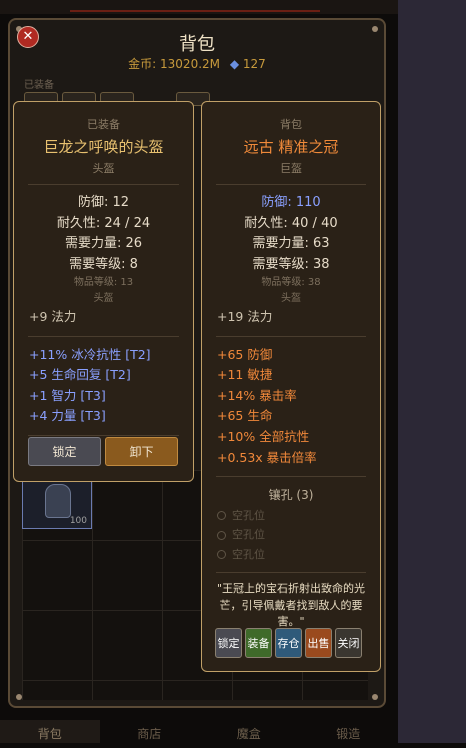 This screenshot has width=466, height=748. Describe the element at coordinates (291, 243) in the screenshot. I see `item-stat: 需要力量: 63` at that location.